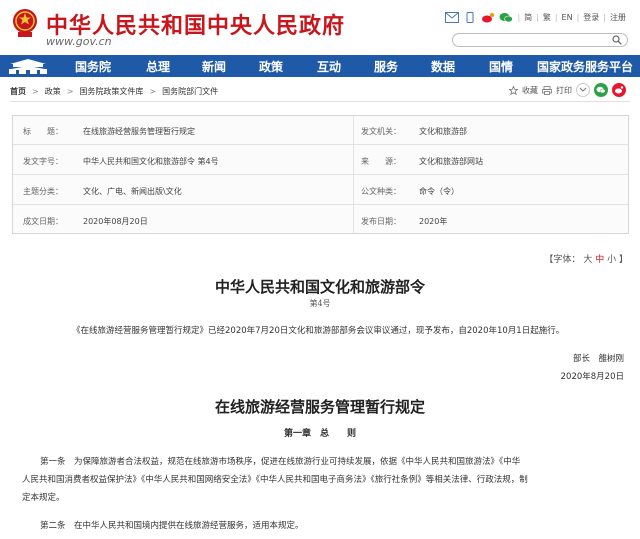 The width and height of the screenshot is (640, 539). What do you see at coordinates (598, 359) in the screenshot?
I see `signer: 部长 雒树刚` at bounding box center [598, 359].